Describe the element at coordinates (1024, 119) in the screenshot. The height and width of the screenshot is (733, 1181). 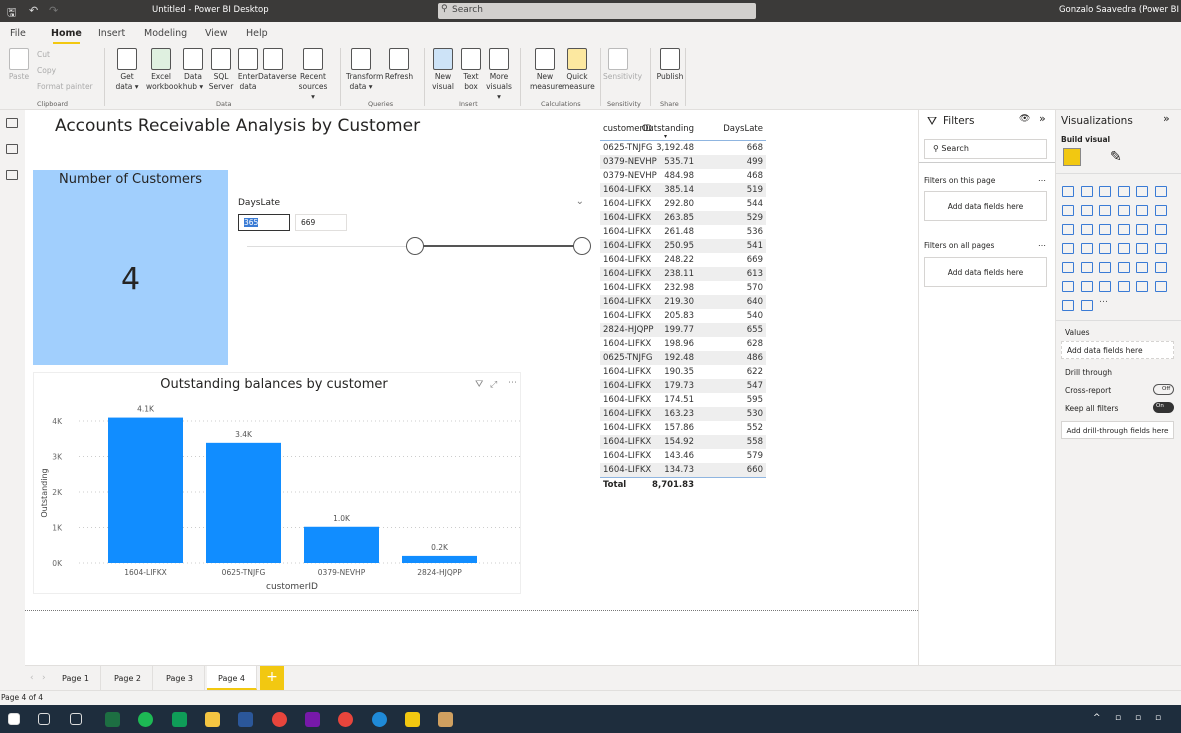
I see `eye-icon: 👁` at that location.